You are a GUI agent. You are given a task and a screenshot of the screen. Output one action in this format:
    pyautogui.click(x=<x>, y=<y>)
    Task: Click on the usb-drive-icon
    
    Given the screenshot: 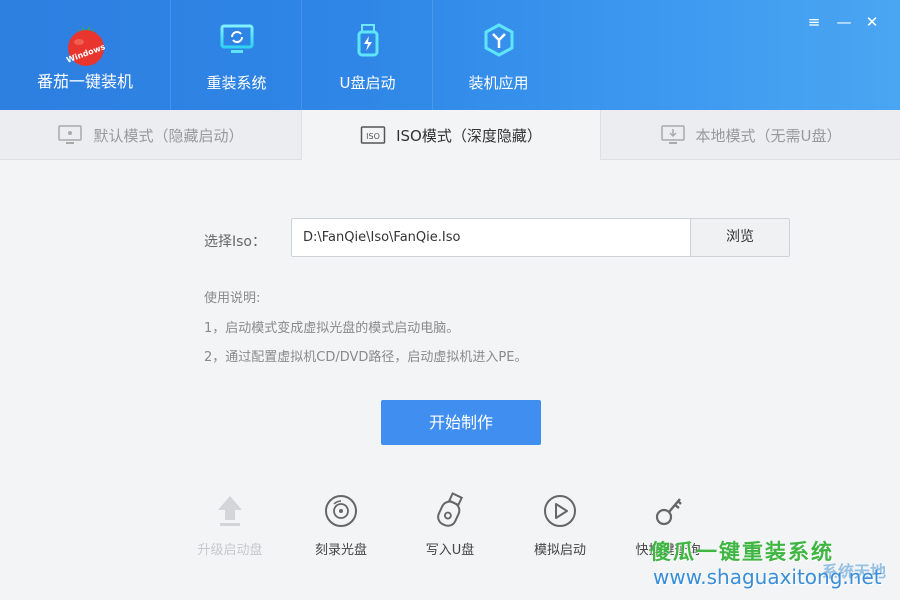 What is the action you would take?
    pyautogui.click(x=368, y=40)
    